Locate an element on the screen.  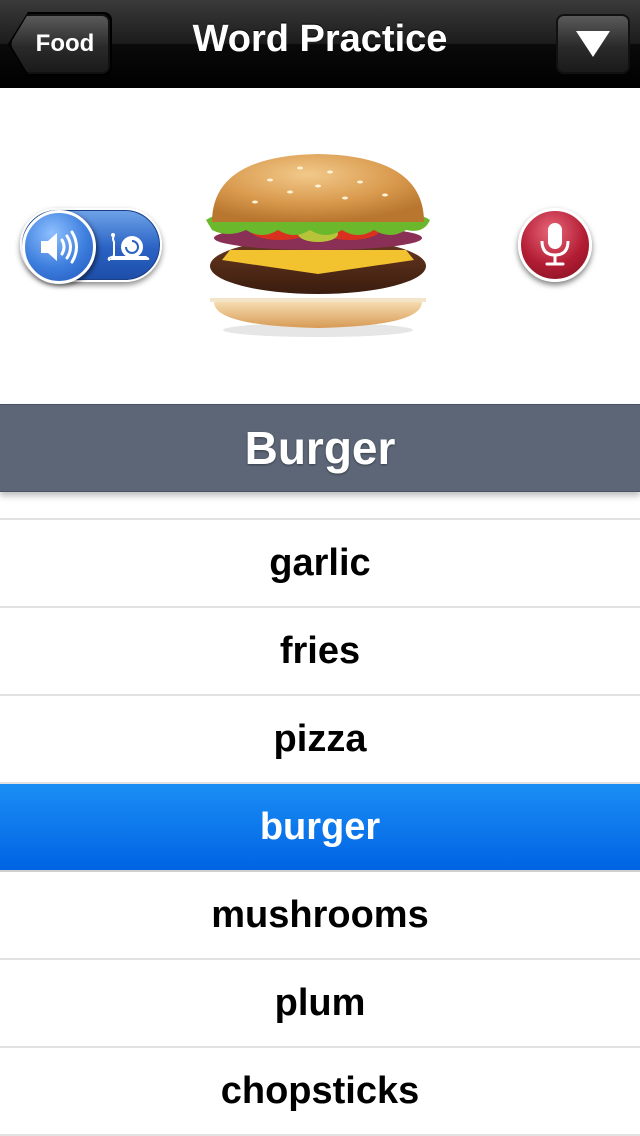
navigation-bar: Food Word Practice is located at coordinates (320, 44).